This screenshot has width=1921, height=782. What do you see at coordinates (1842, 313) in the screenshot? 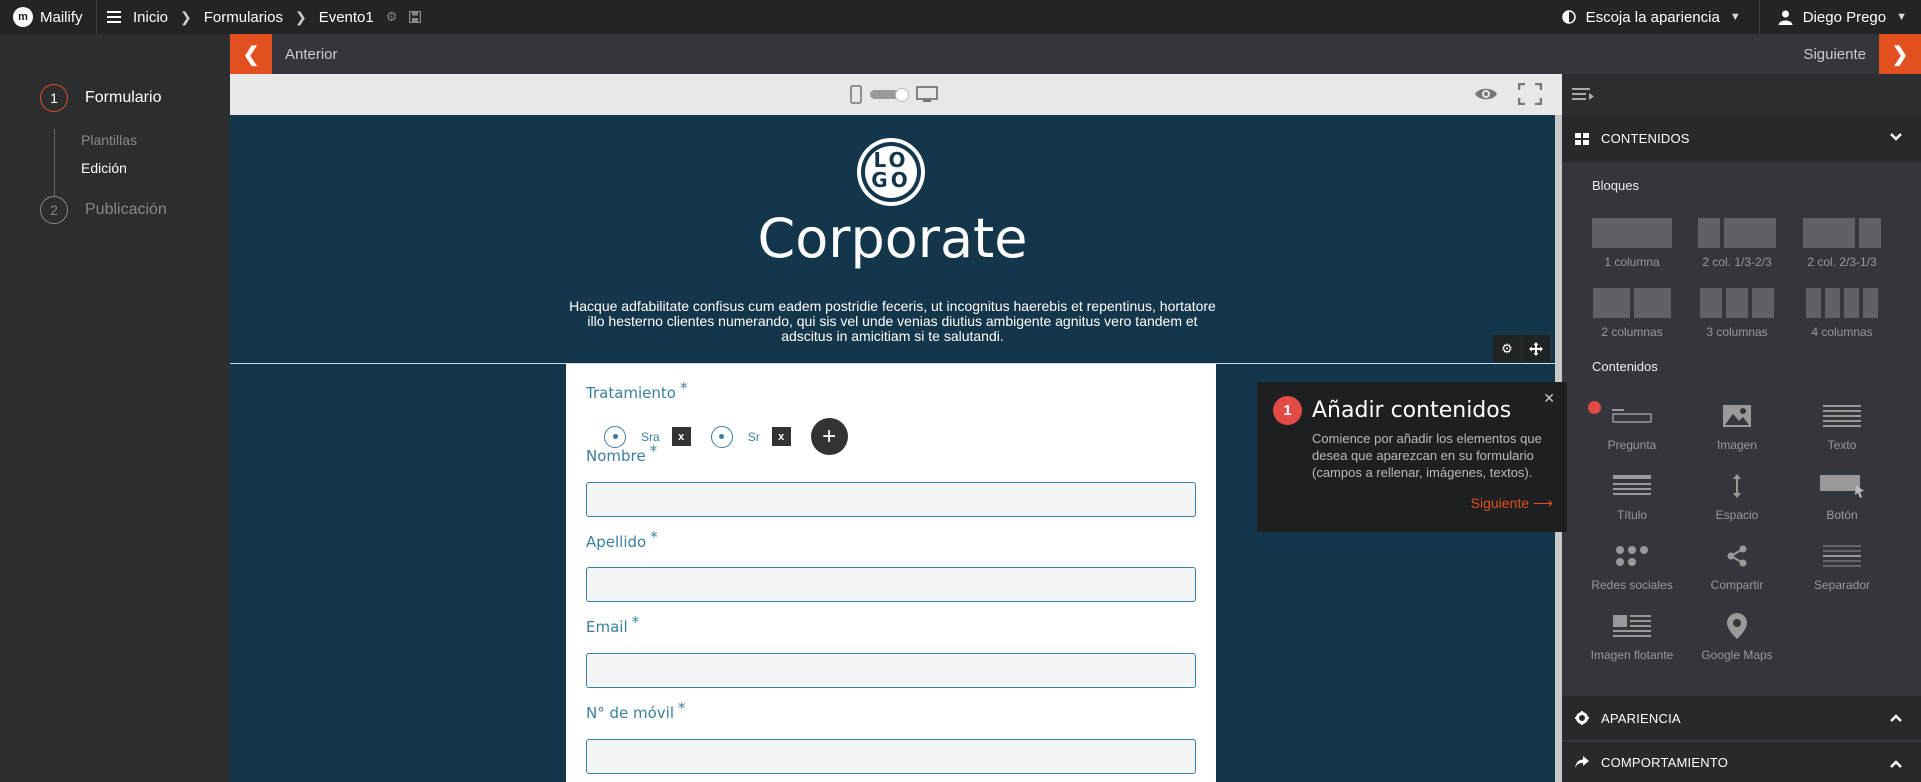
I see `block-4-columns: 4 columnas` at bounding box center [1842, 313].